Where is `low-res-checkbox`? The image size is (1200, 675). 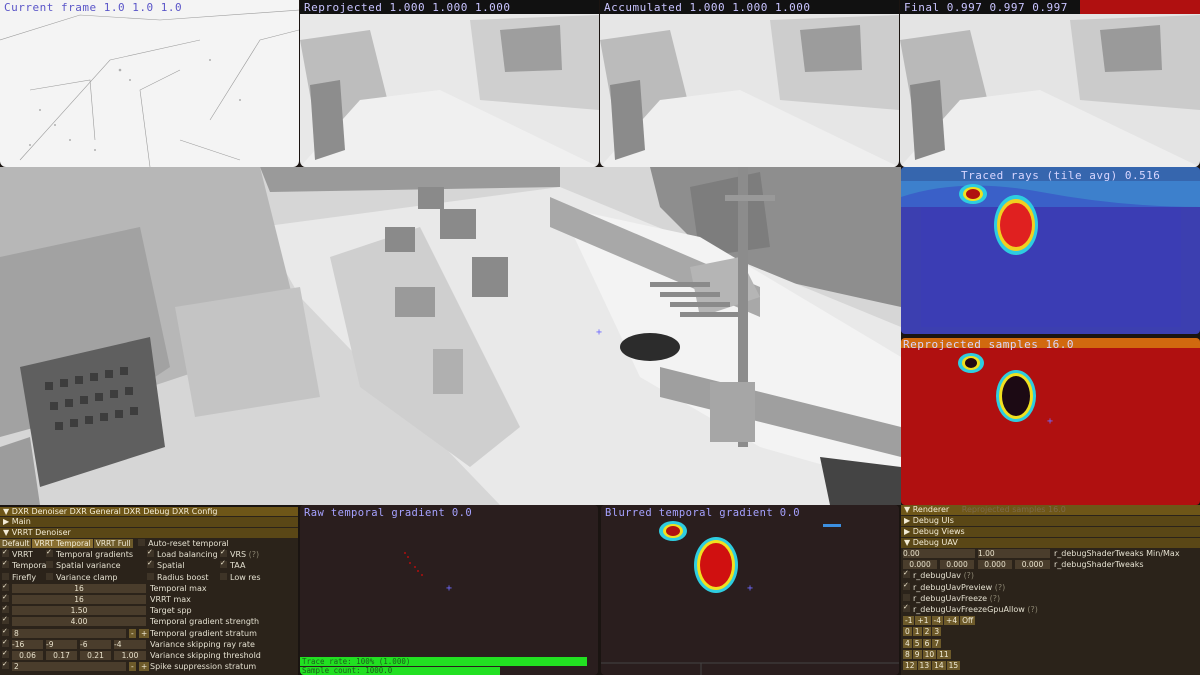
low-res-checkbox is located at coordinates (223, 576).